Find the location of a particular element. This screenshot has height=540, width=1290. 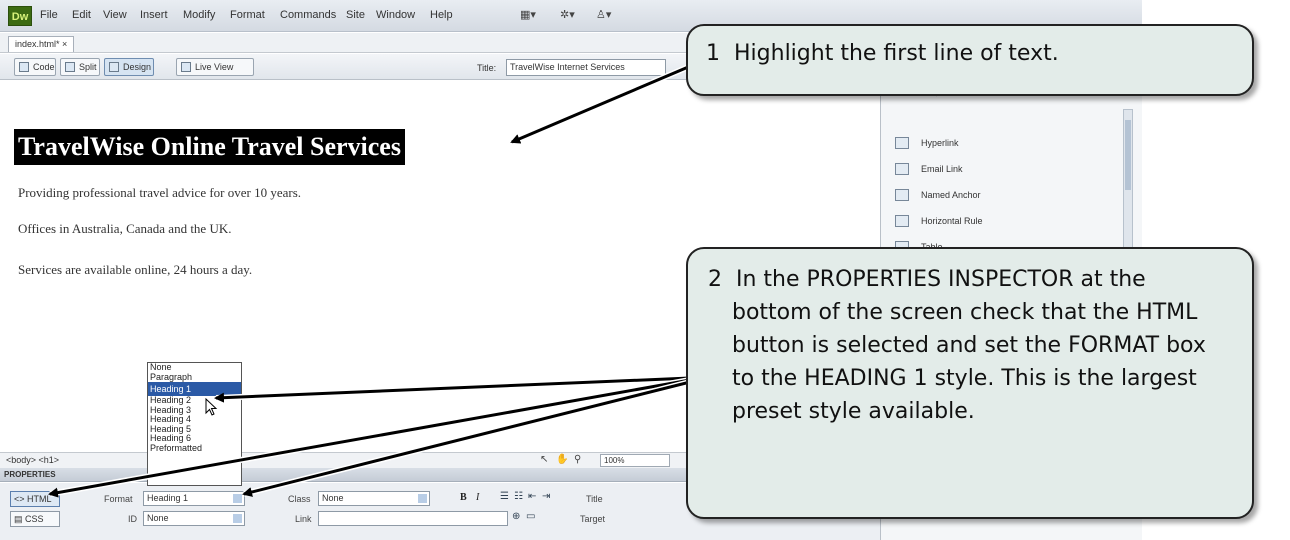

panel-scrollbar is located at coordinates (1128, 184).